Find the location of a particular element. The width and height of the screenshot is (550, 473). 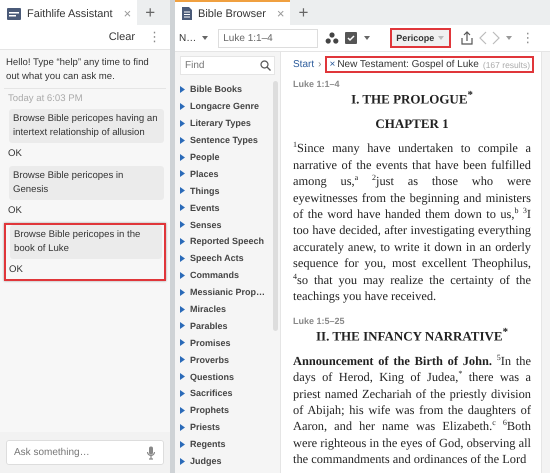

share-icon is located at coordinates (467, 38).